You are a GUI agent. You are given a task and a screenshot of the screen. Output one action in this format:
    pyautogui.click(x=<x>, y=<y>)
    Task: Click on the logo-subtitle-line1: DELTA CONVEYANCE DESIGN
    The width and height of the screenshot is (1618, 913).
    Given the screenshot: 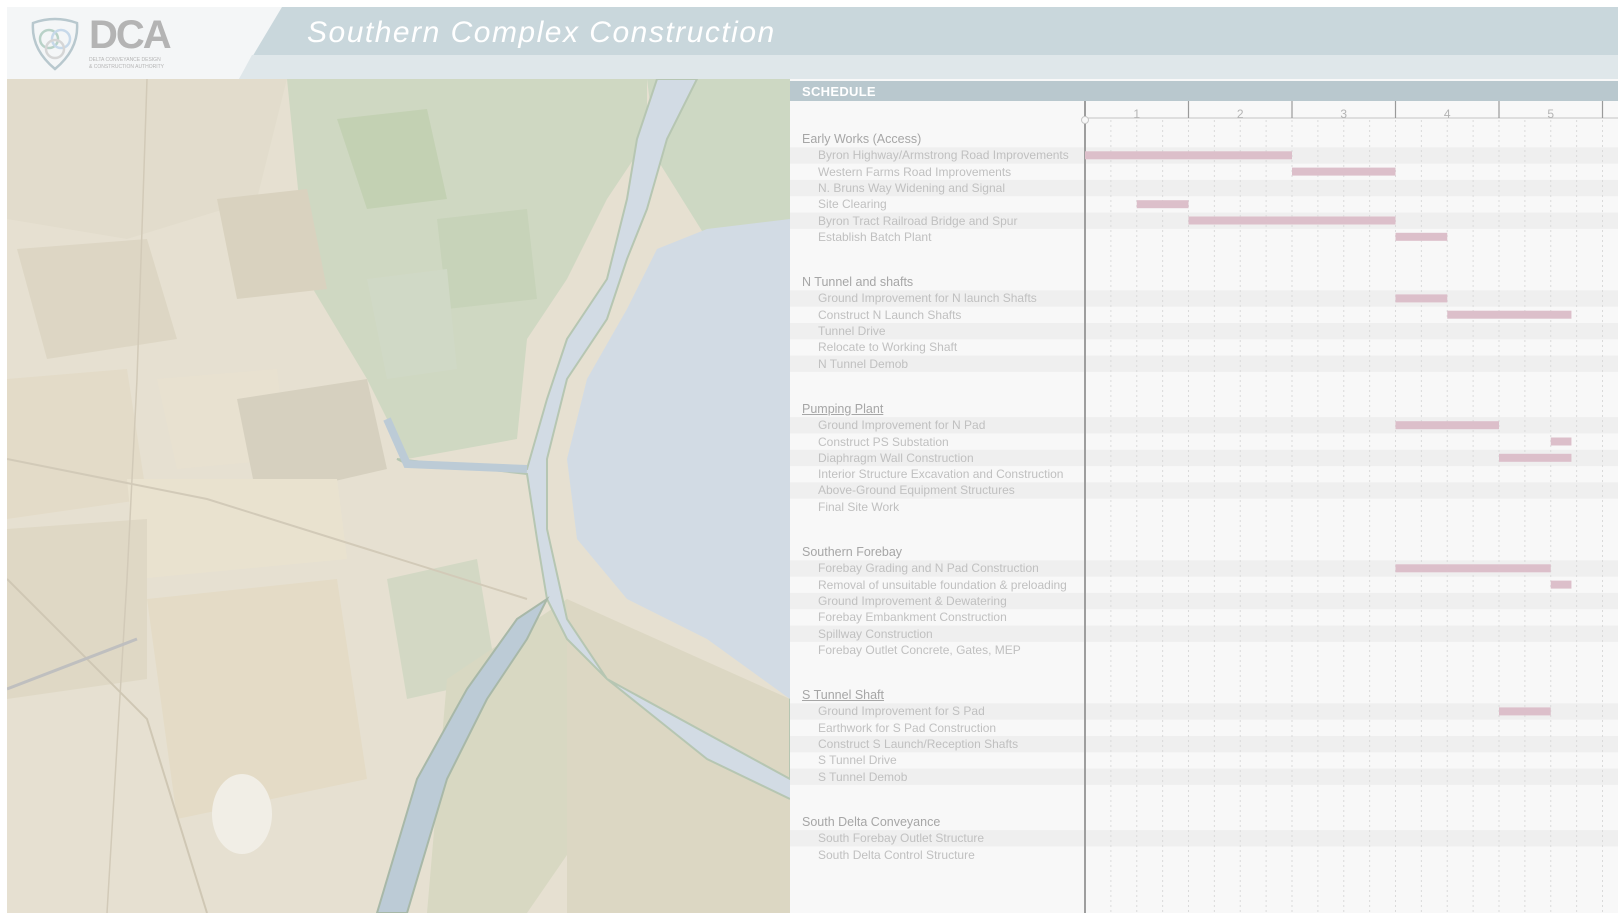 What is the action you would take?
    pyautogui.click(x=125, y=60)
    